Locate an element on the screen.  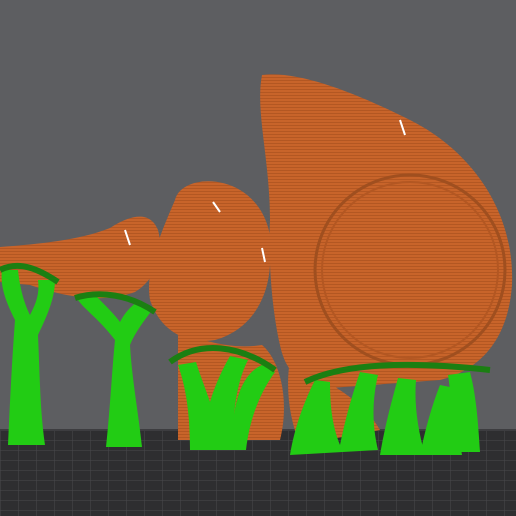
model-head-left is located at coordinates (210, 261).